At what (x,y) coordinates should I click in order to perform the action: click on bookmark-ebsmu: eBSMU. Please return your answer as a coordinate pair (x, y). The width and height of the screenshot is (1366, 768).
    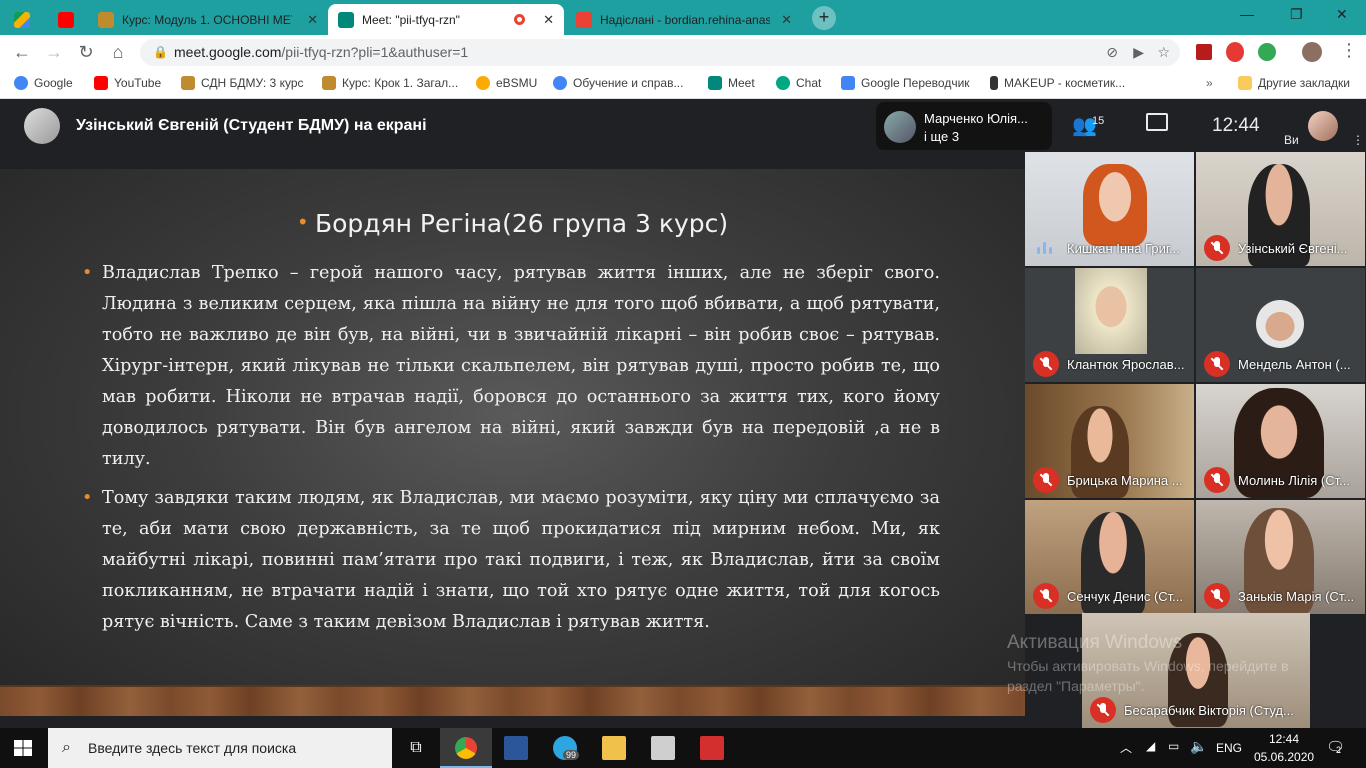
    Looking at the image, I should click on (506, 83).